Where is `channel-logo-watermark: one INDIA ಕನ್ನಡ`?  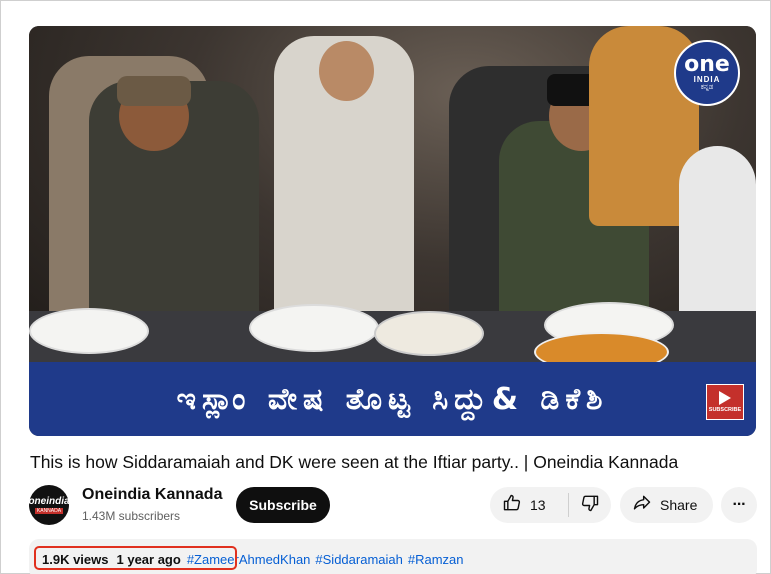 channel-logo-watermark: one INDIA ಕನ್ನಡ is located at coordinates (707, 73).